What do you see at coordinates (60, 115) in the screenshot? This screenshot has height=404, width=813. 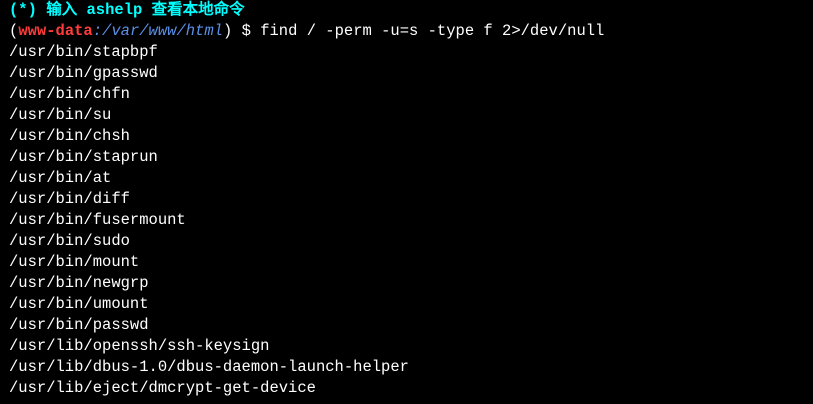 I see `output-line: /usr/bin/su` at bounding box center [60, 115].